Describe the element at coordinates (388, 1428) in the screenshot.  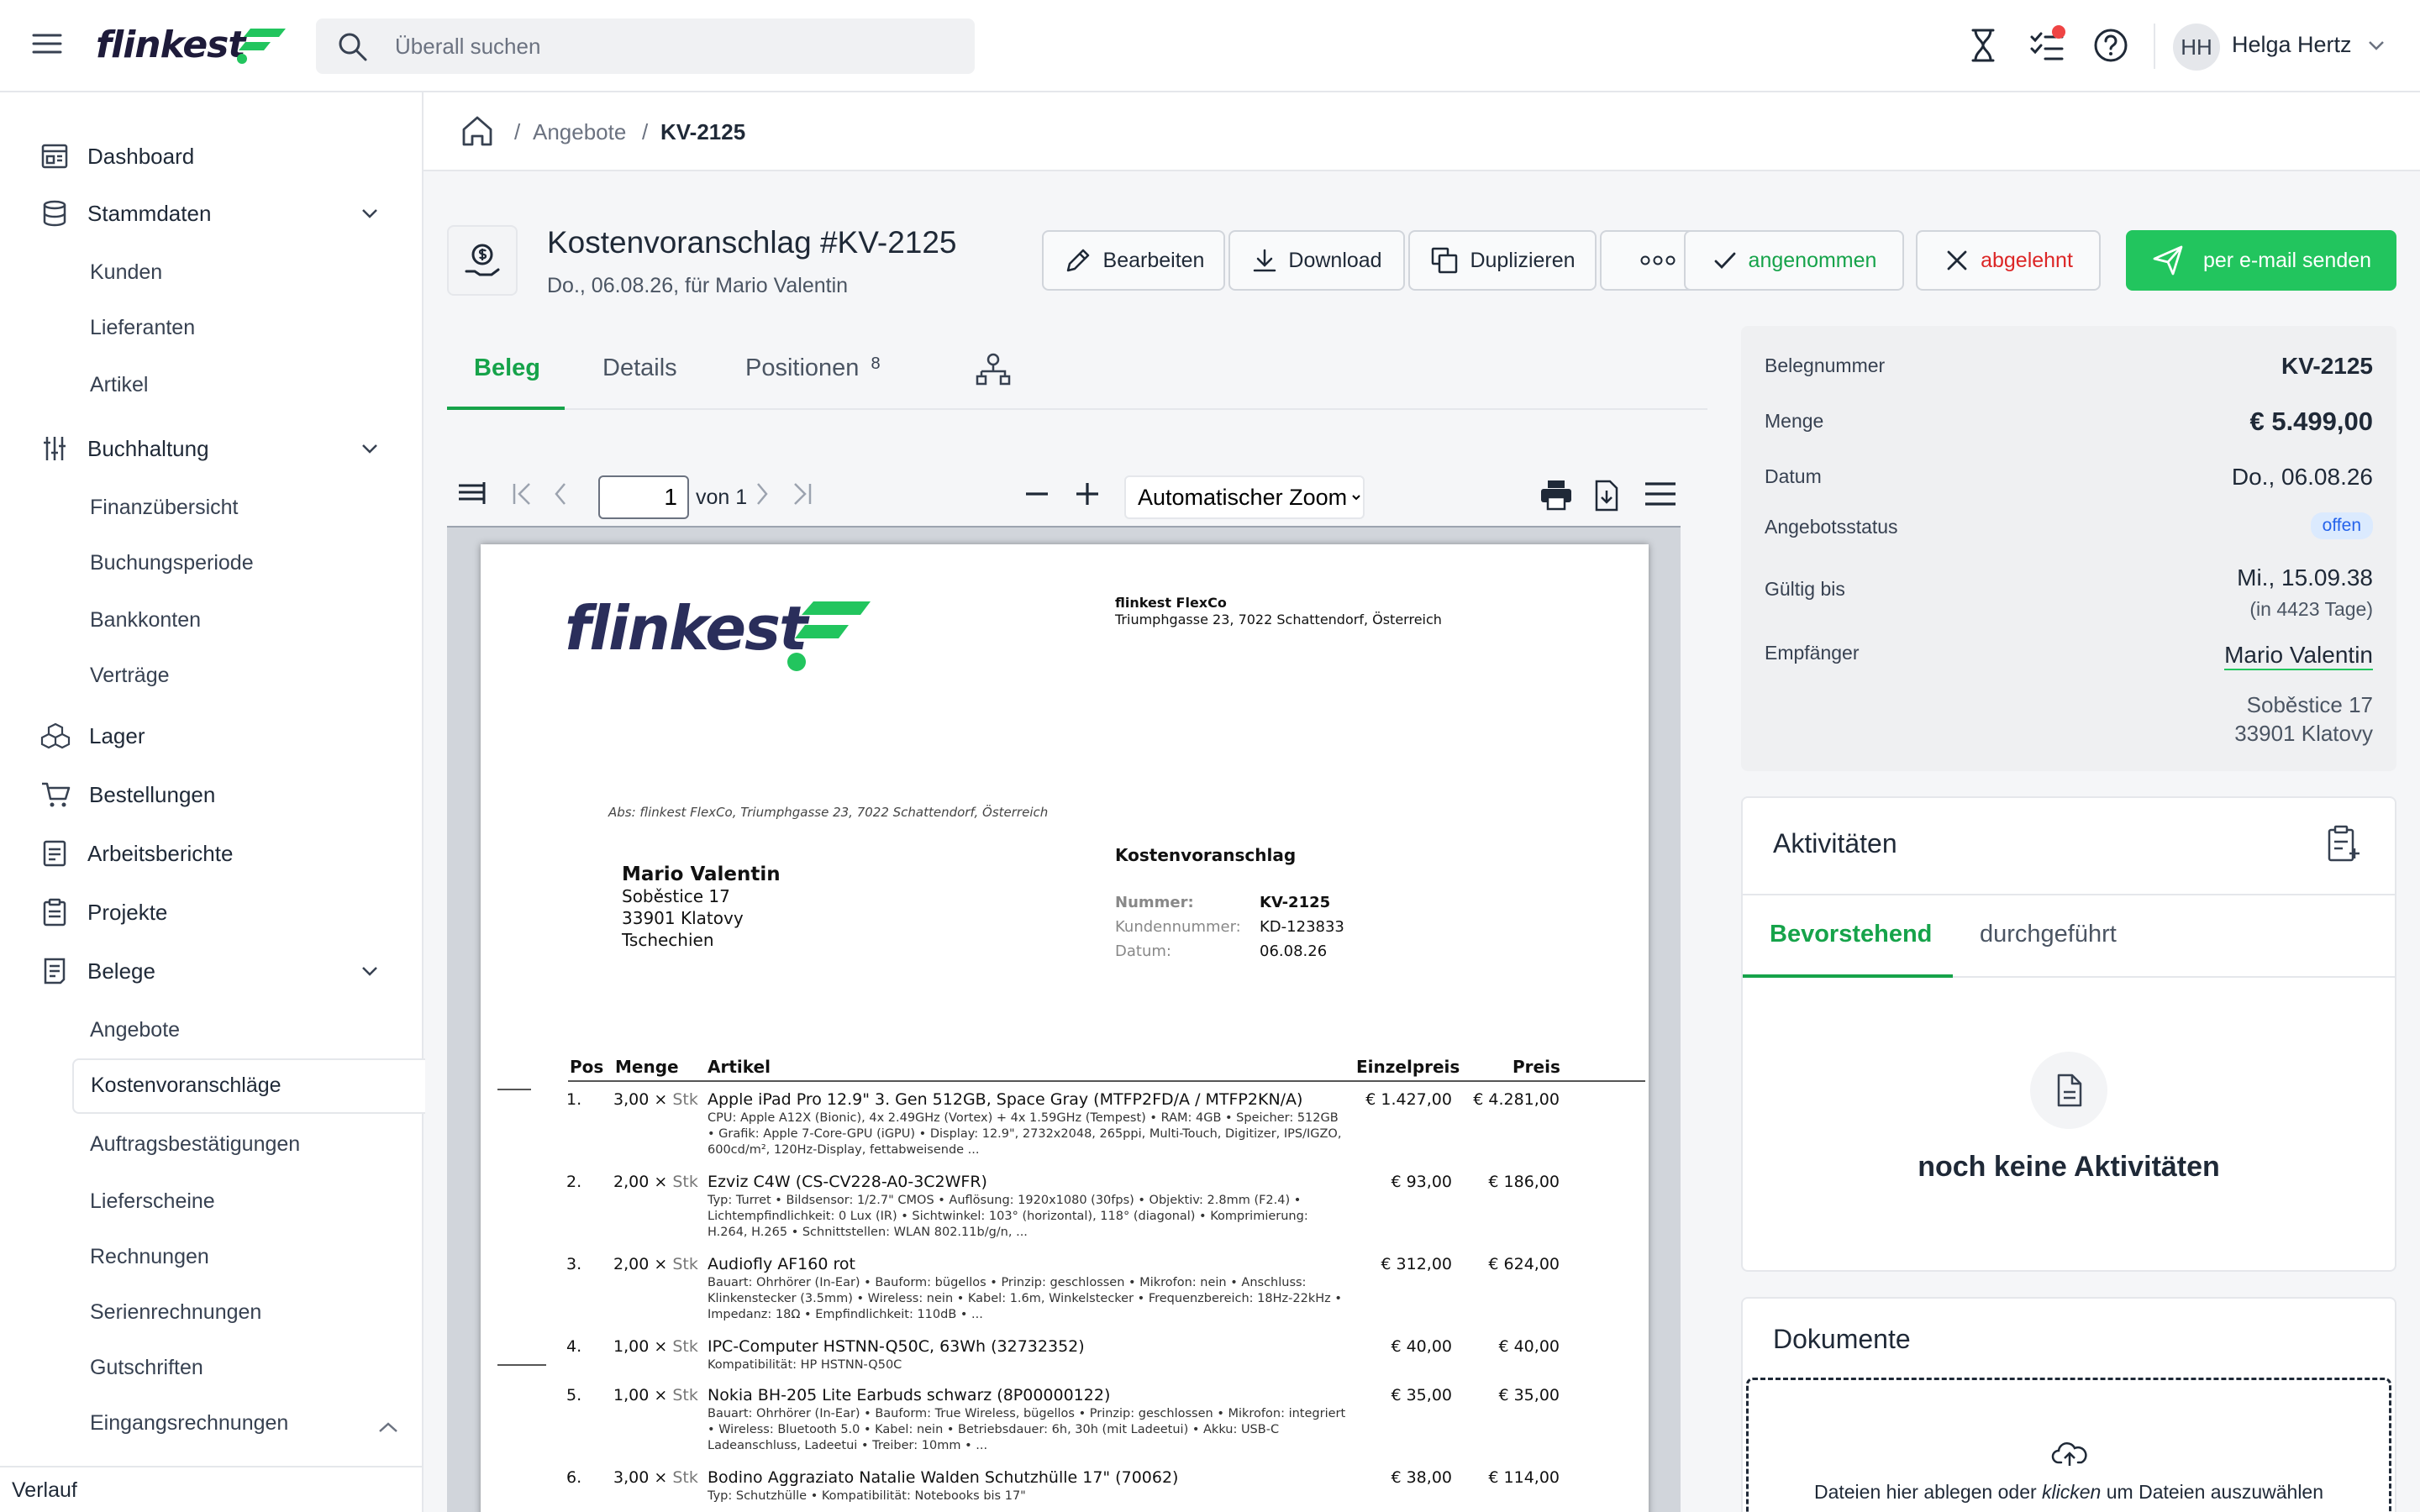
I see `chevron-up-icon` at that location.